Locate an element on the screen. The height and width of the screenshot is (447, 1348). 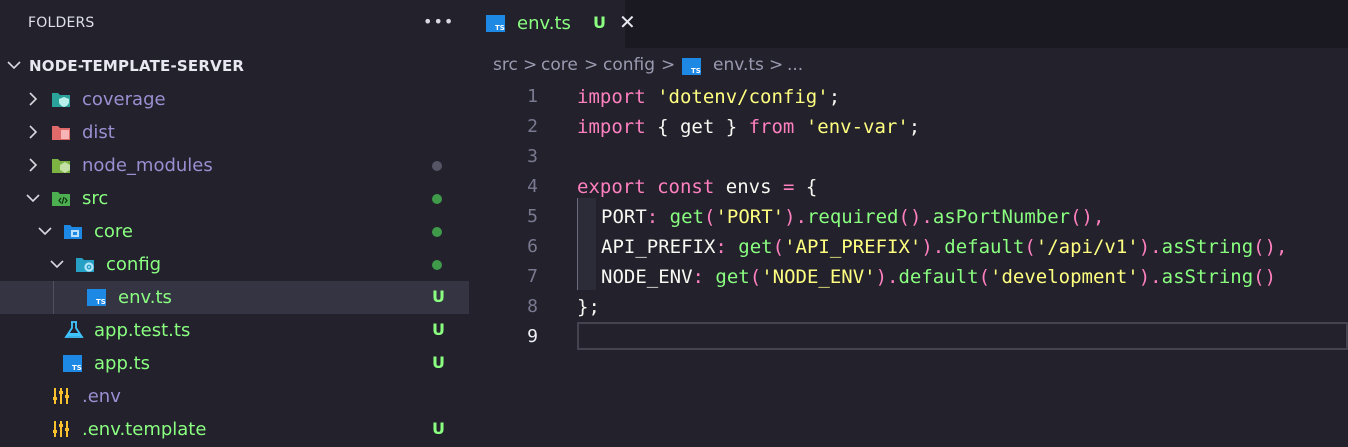
token-identifier: envs is located at coordinates (748, 187).